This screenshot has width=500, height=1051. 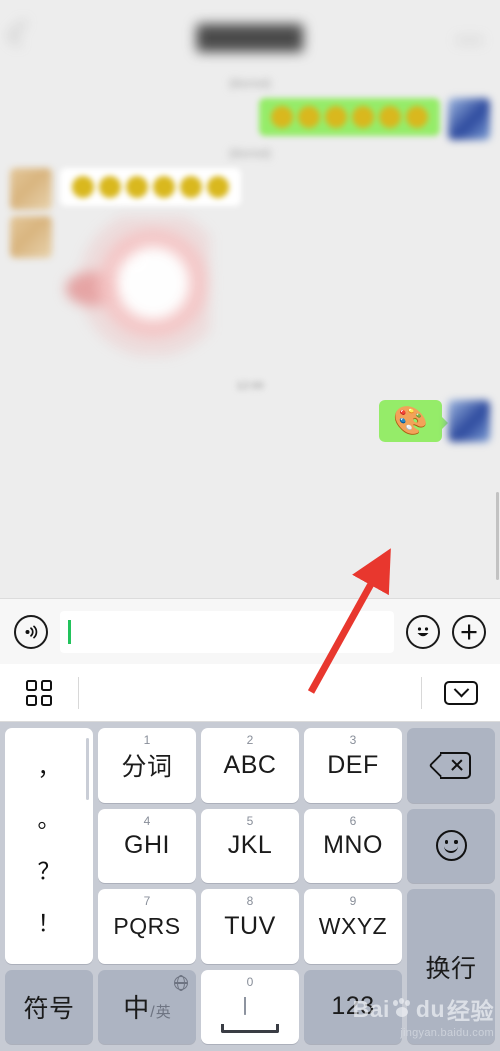 What do you see at coordinates (469, 631) in the screenshot?
I see `more-actions-button` at bounding box center [469, 631].